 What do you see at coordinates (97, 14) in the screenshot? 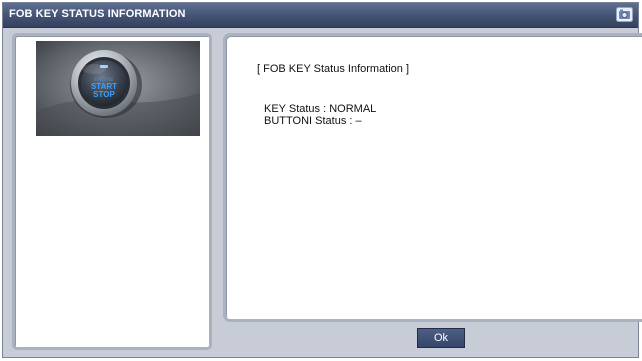
I see `window-title: FOB KEY STATUS INFORMATION` at bounding box center [97, 14].